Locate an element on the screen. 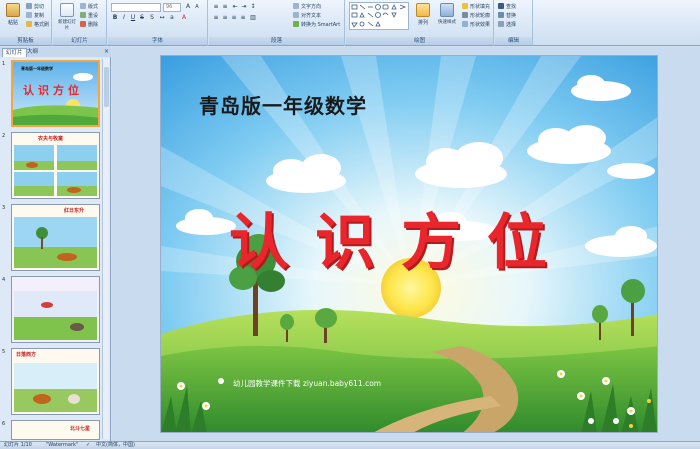 The height and width of the screenshot is (449, 700). line-spacing-icon: ↕ is located at coordinates (253, 7).